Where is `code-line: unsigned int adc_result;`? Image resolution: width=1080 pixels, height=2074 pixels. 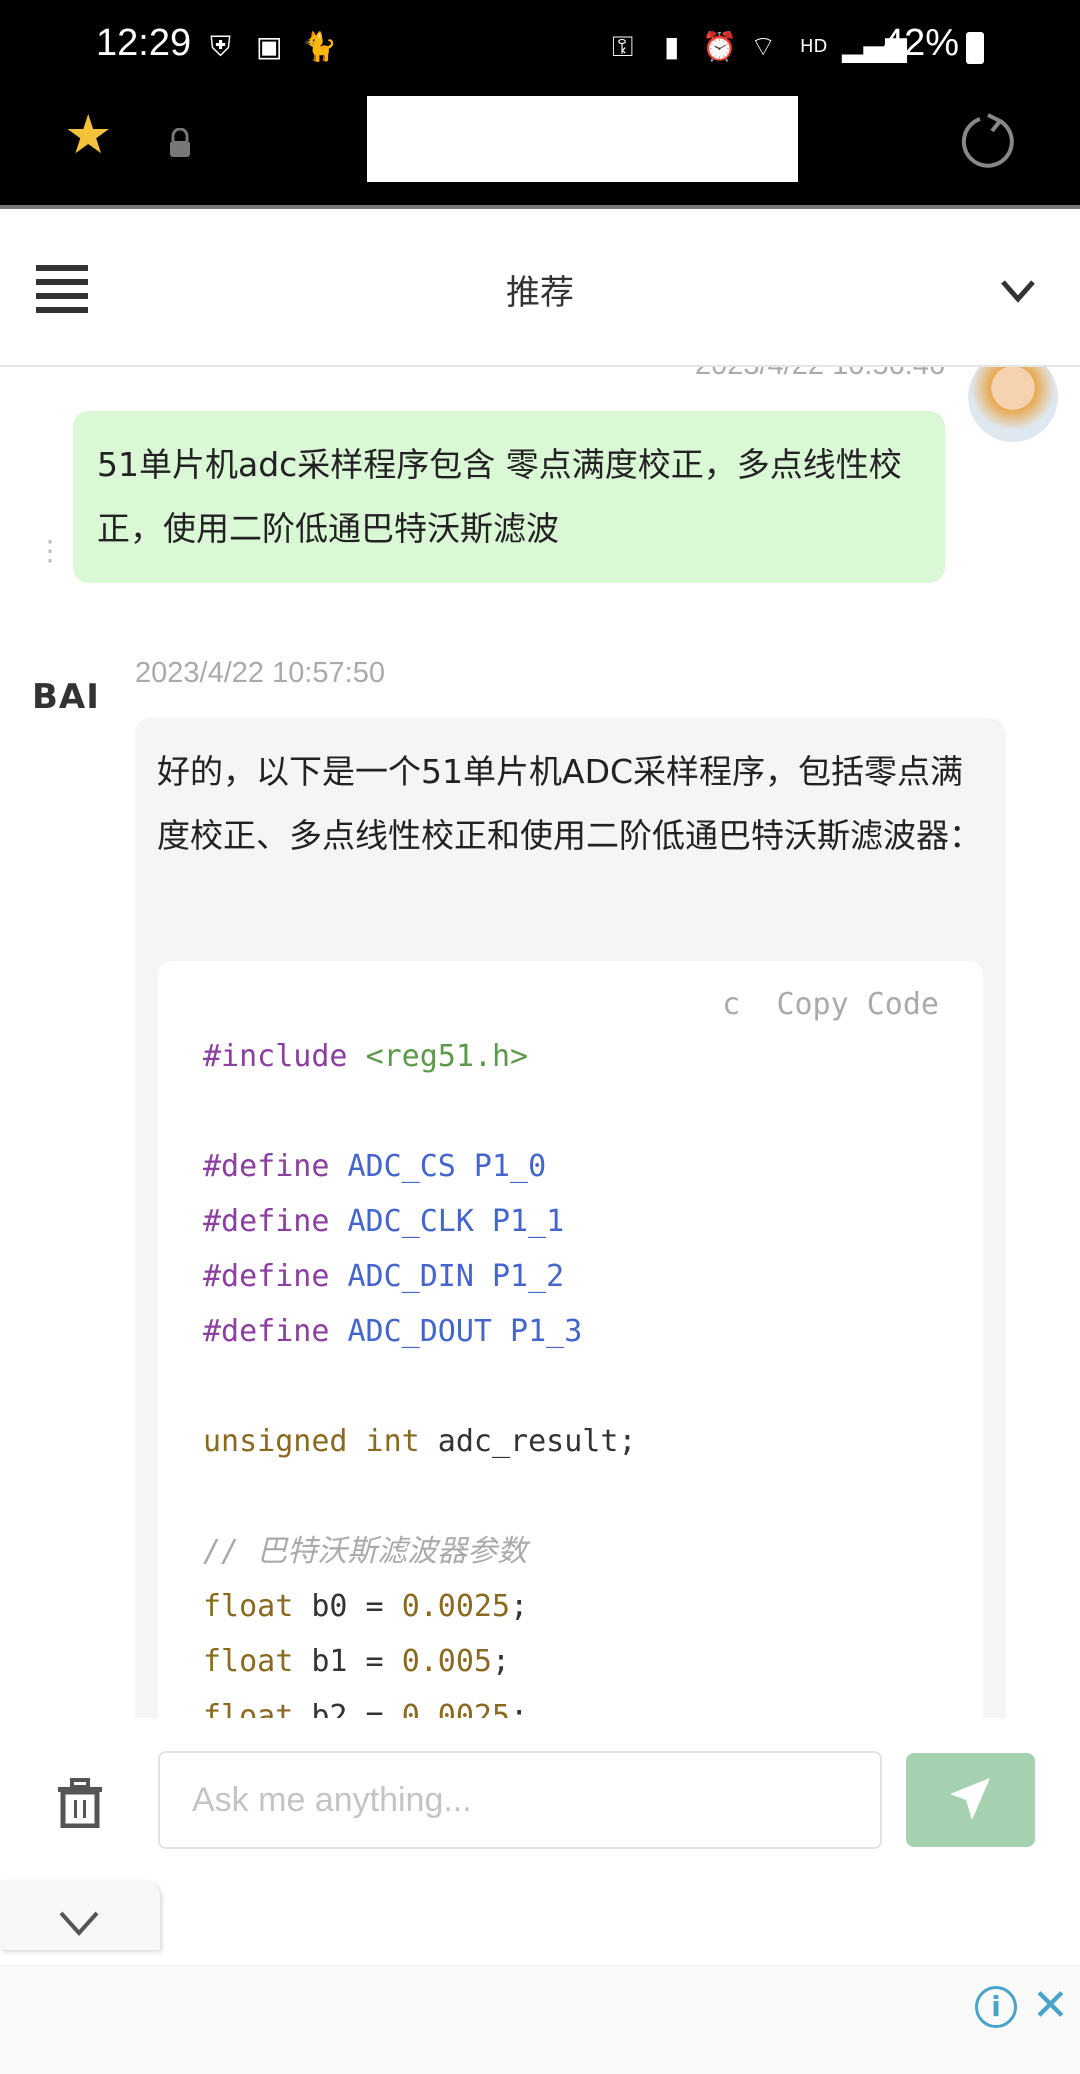
code-line: unsigned int adc_result; is located at coordinates (420, 1442).